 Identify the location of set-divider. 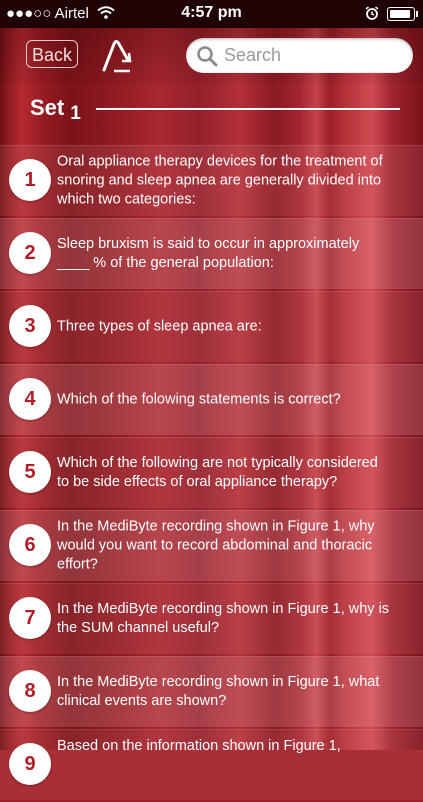
(248, 109).